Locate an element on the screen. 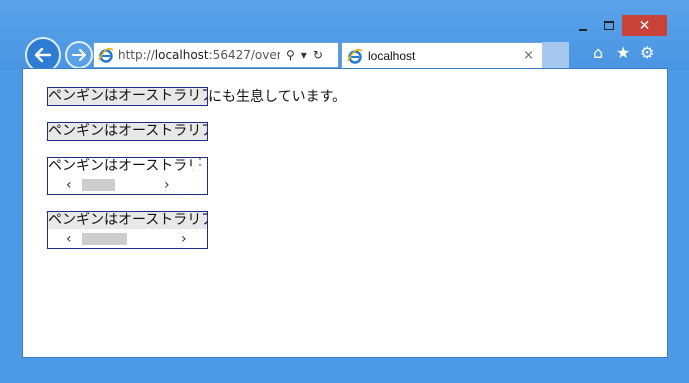 The height and width of the screenshot is (383, 689). forward-arrow-icon is located at coordinates (79, 55).